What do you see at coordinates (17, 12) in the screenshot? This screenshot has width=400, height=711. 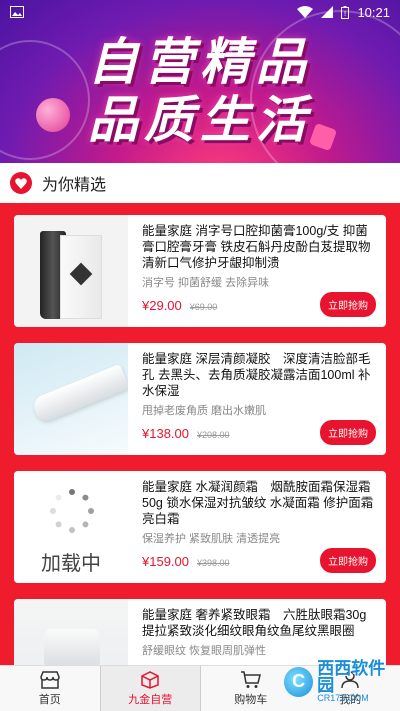 I see `image-notification-icon` at bounding box center [17, 12].